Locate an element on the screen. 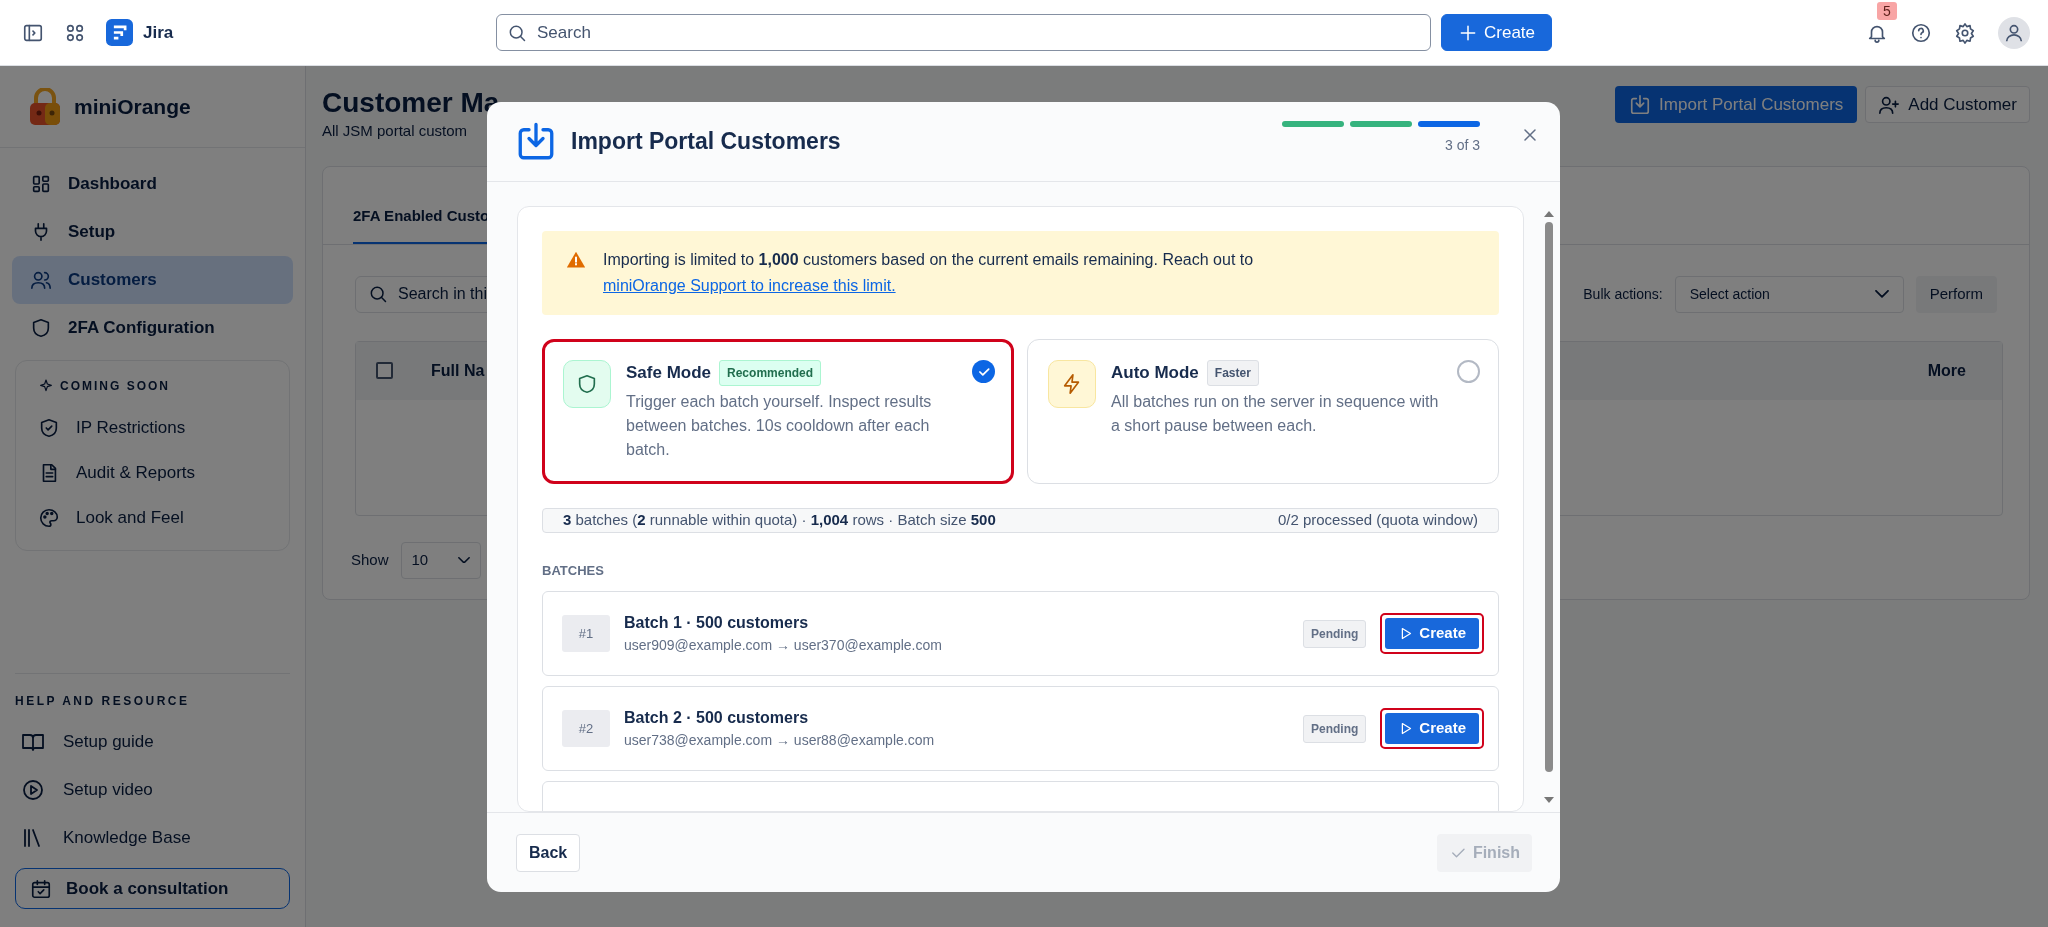  mode-option-card: Auto Mode Faster All batches run on the server in sequence with a short pause between each. is located at coordinates (1263, 411).